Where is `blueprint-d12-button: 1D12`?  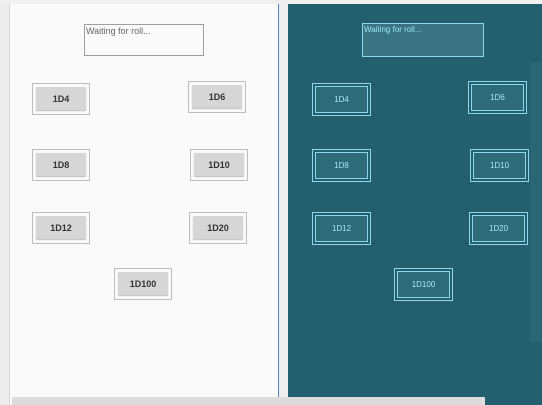 blueprint-d12-button: 1D12 is located at coordinates (341, 228).